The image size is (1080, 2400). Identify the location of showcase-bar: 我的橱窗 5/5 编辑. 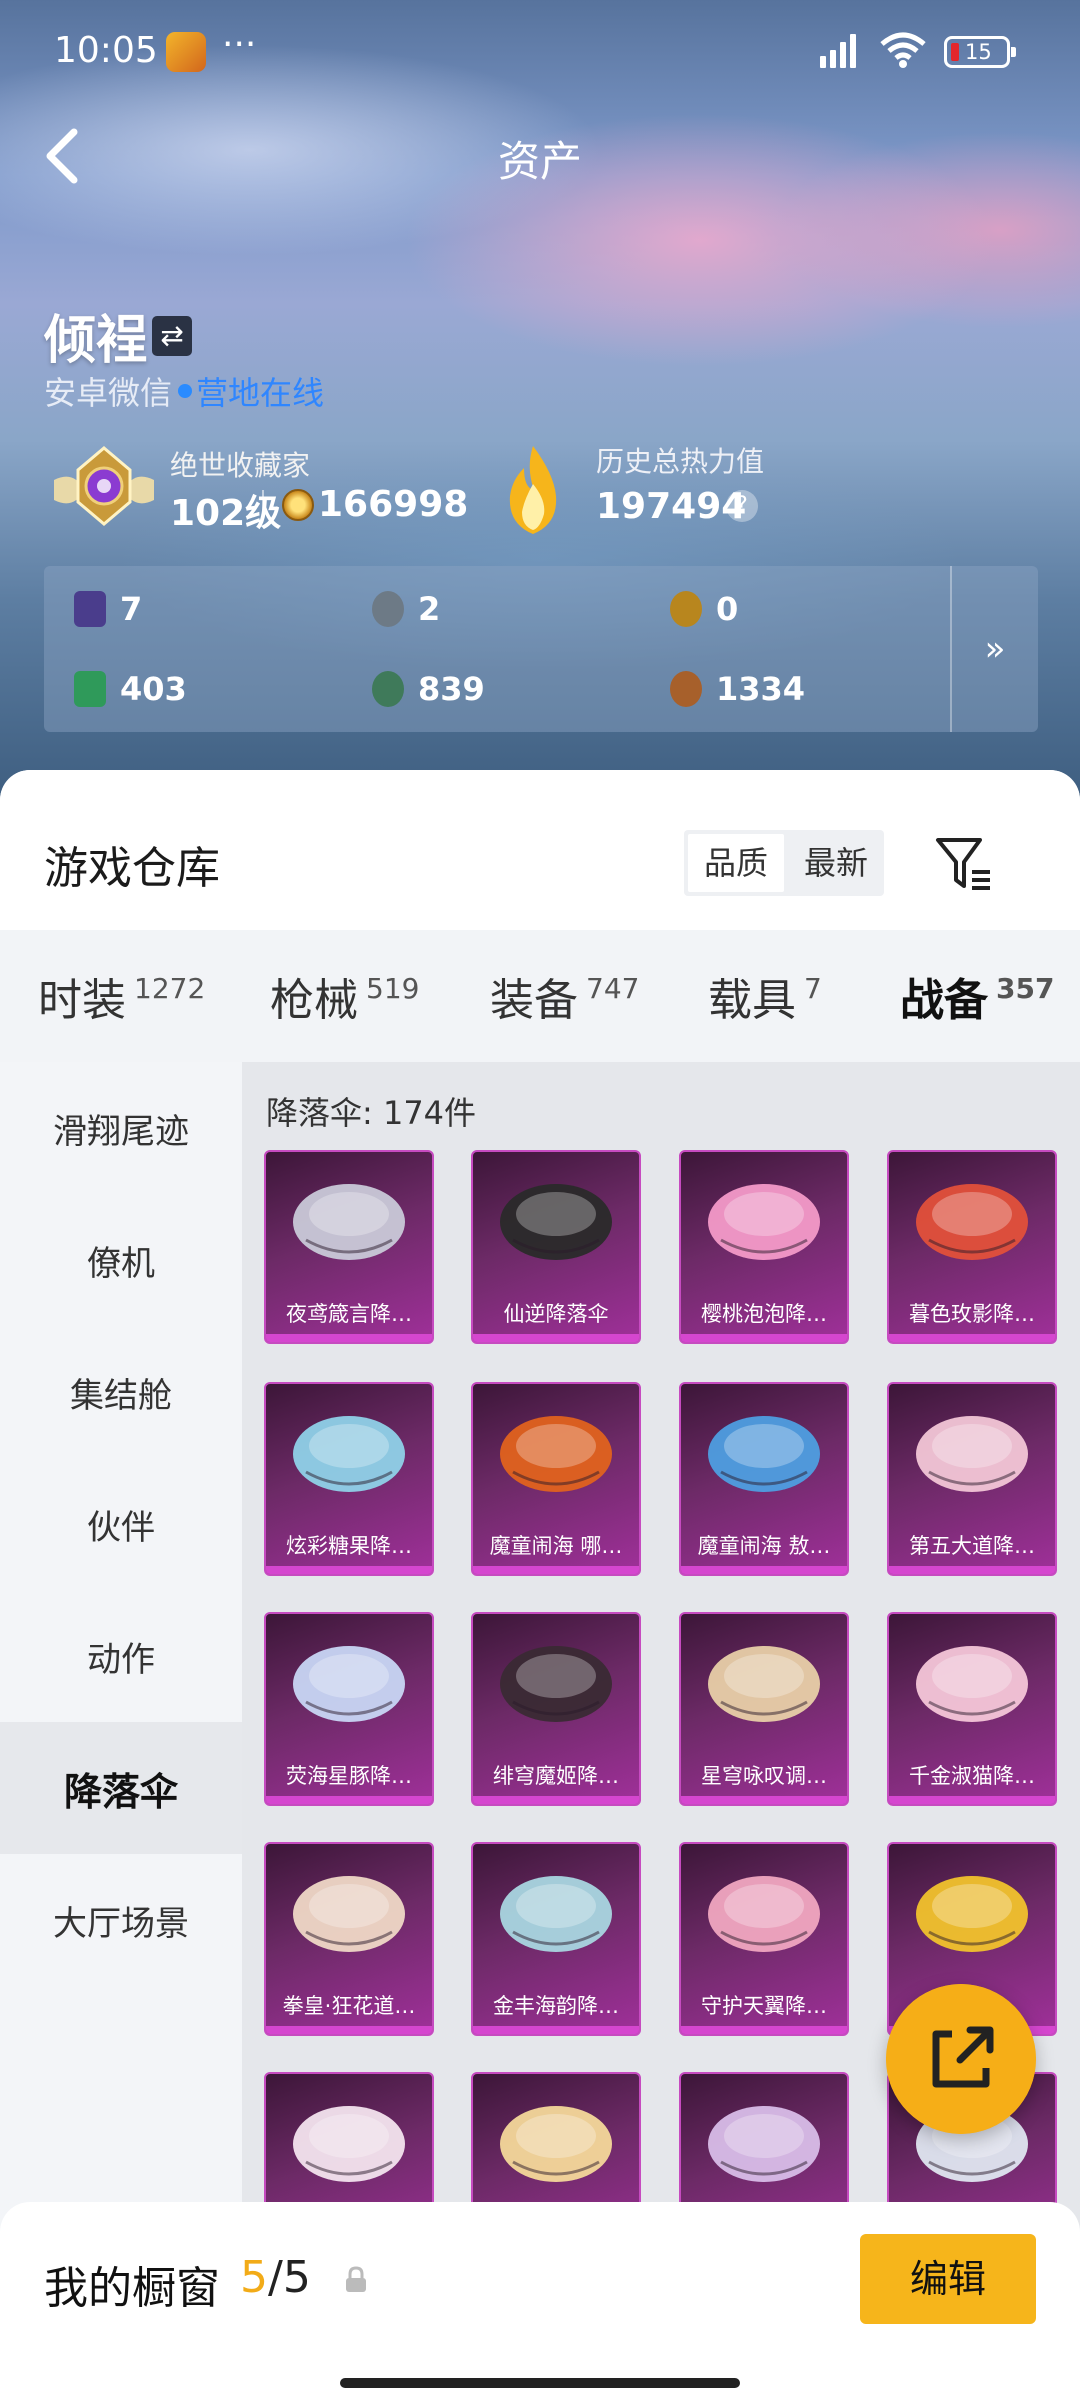
(540, 2301).